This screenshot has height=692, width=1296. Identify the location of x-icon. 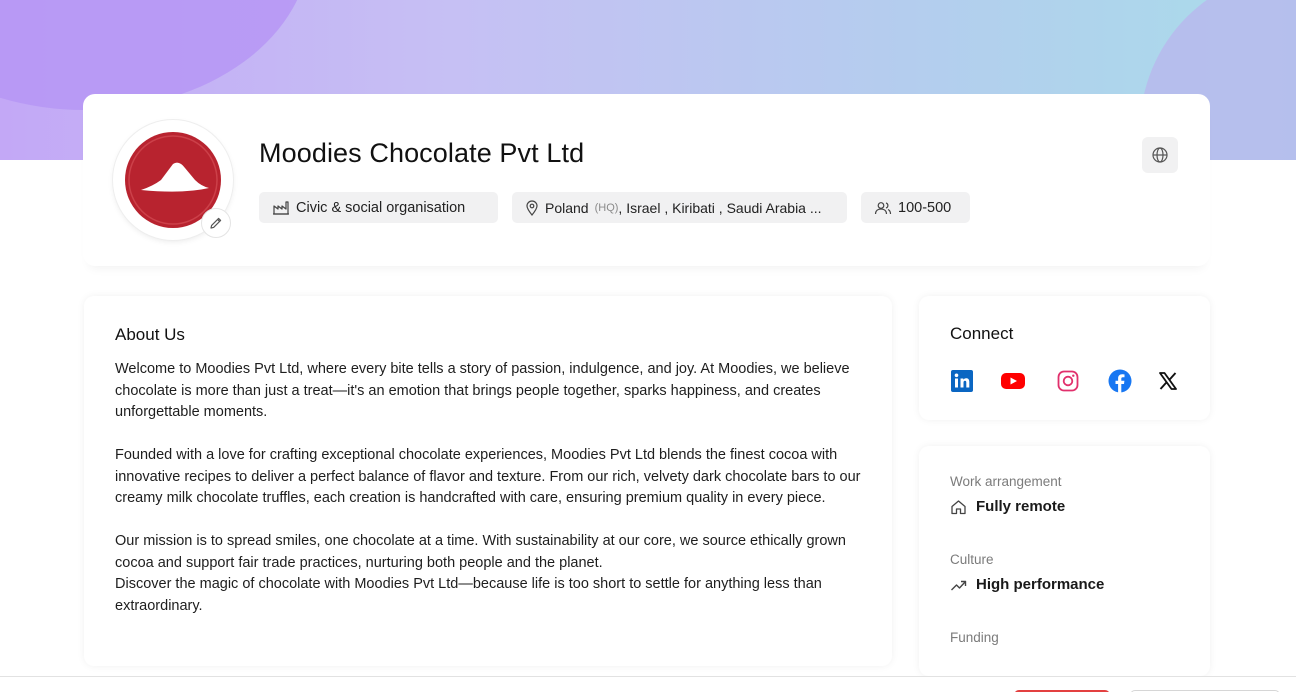
(1168, 381).